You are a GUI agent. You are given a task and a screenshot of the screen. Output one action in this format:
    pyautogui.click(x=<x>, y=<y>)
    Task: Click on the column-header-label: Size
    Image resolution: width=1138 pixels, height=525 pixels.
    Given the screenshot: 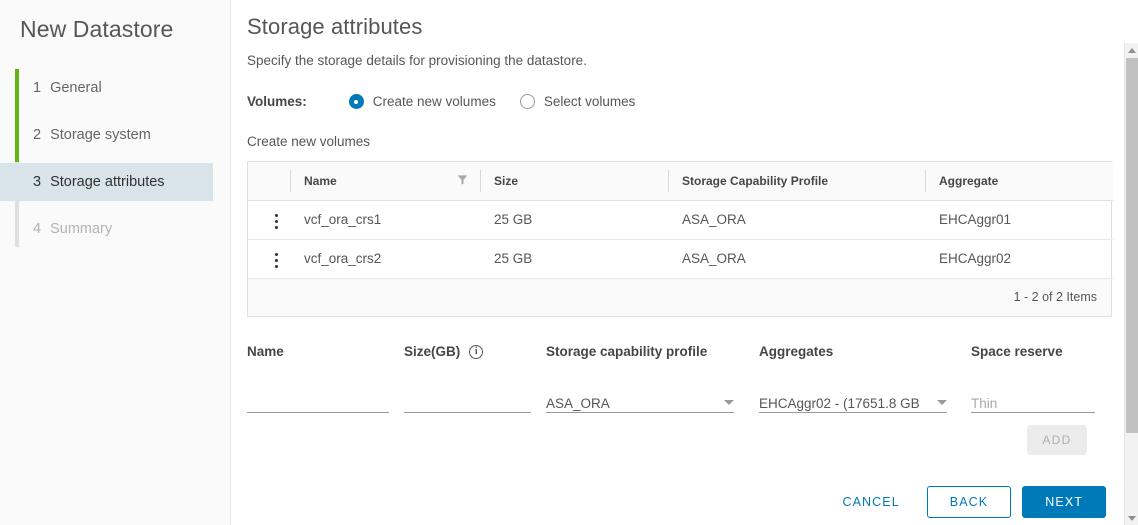 What is the action you would take?
    pyautogui.click(x=506, y=180)
    